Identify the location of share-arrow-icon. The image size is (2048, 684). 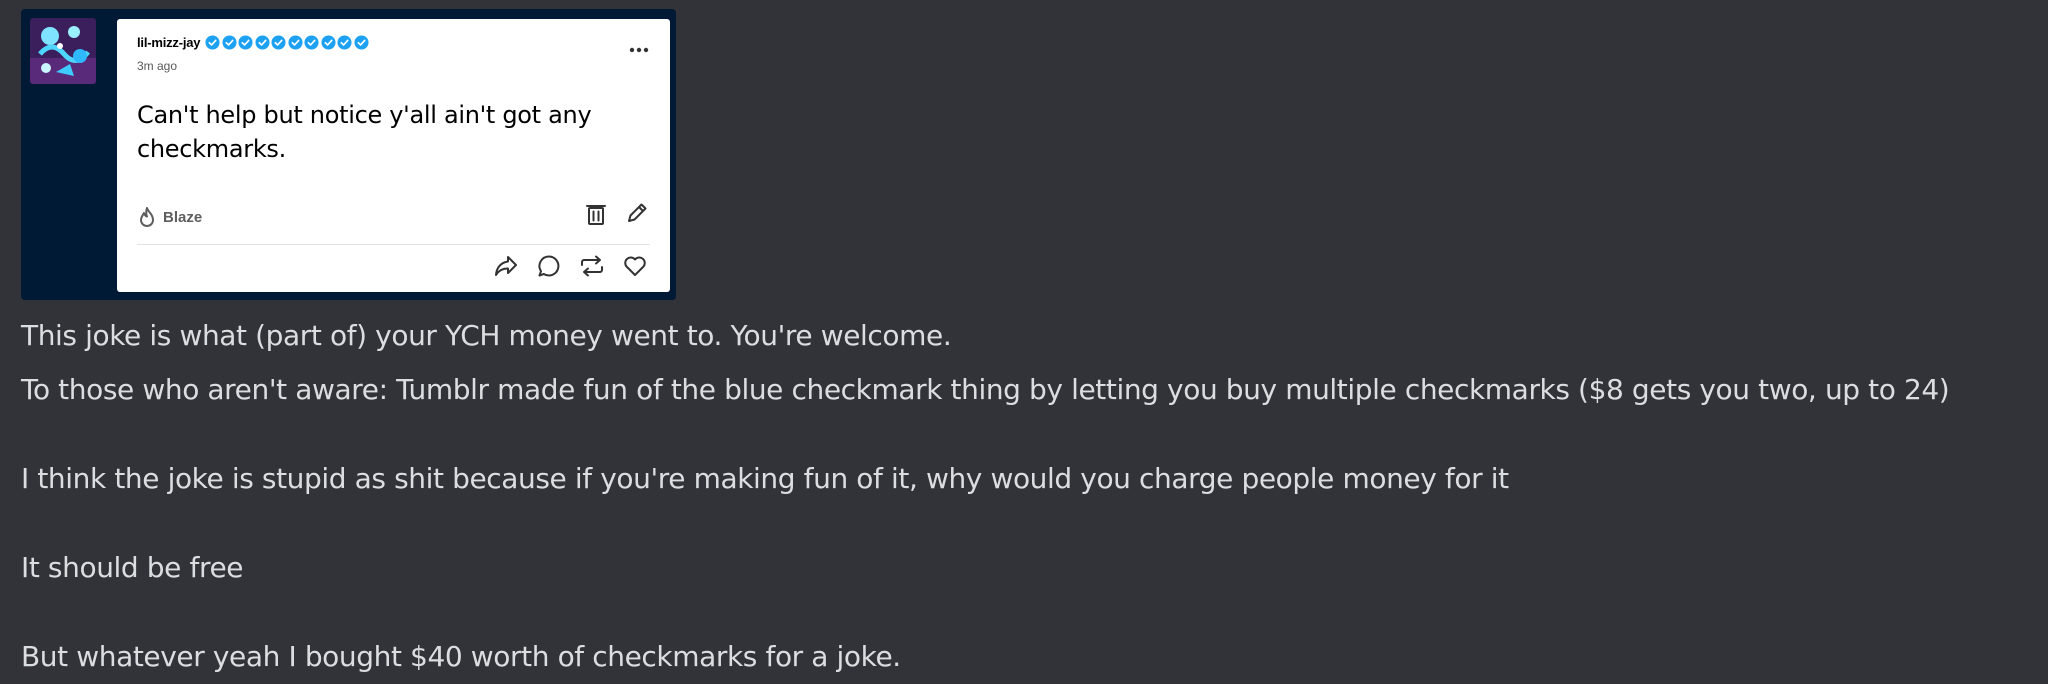
(506, 266).